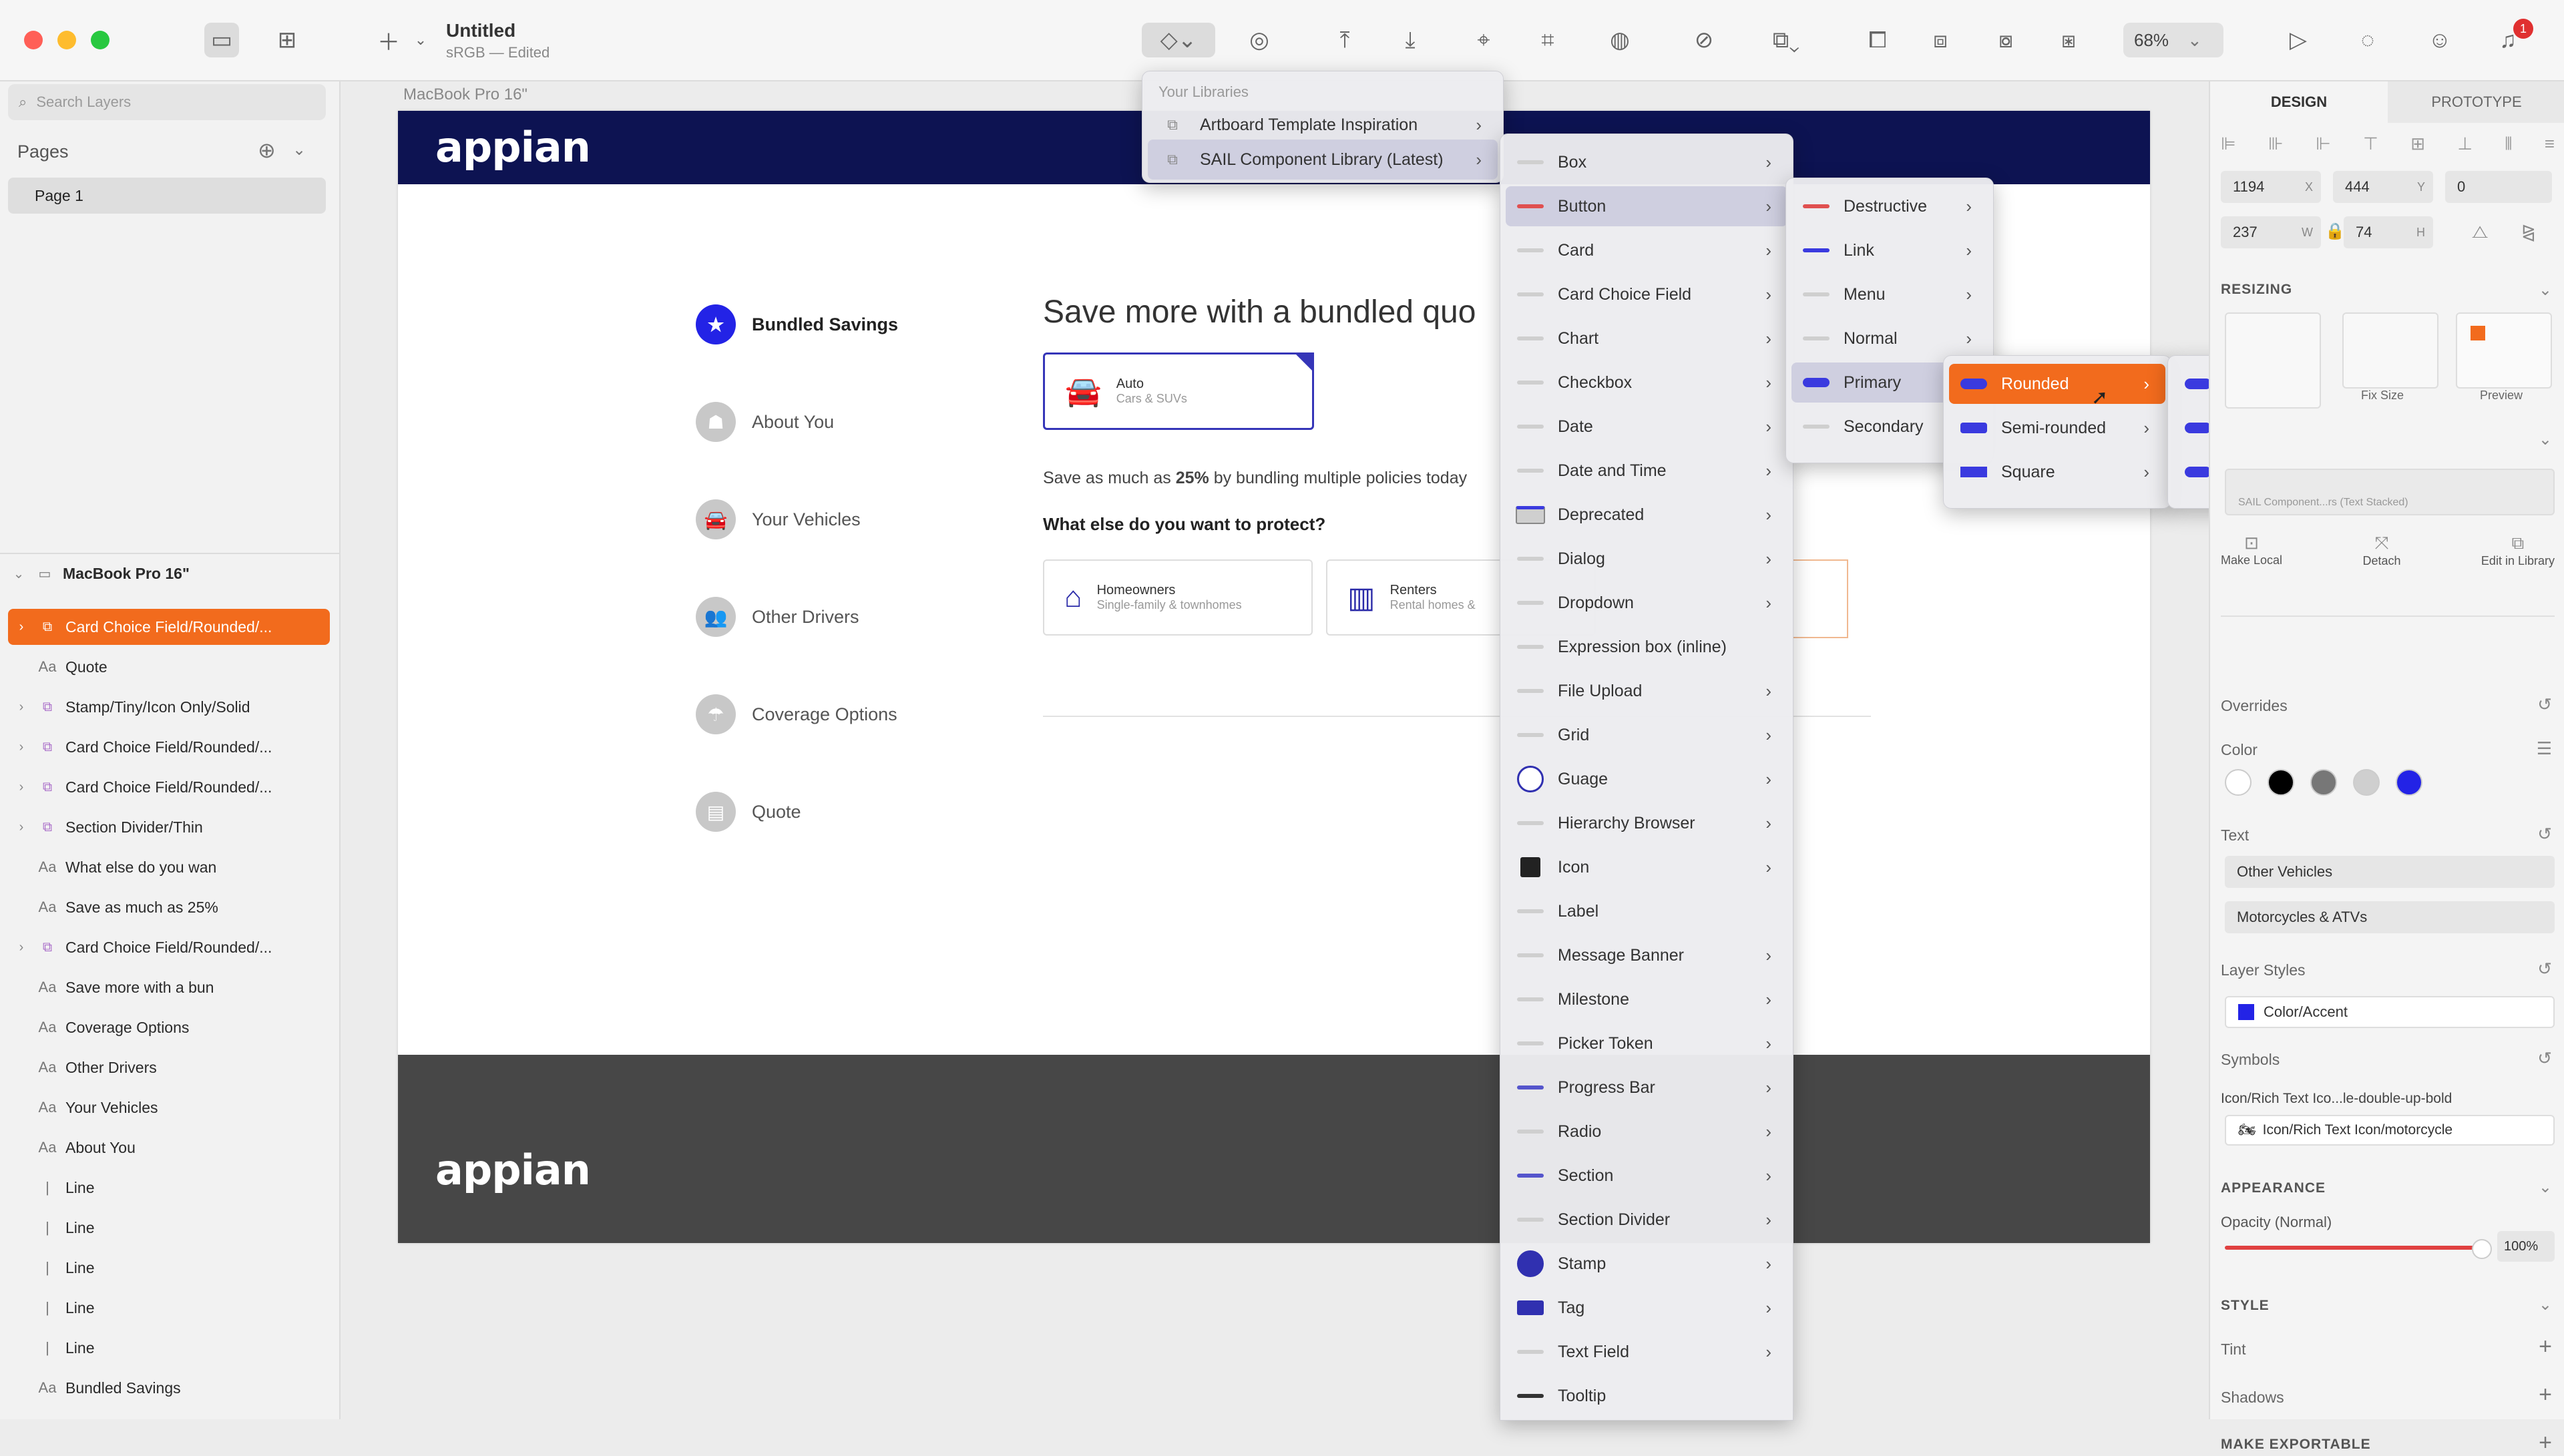 The width and height of the screenshot is (2564, 1456). What do you see at coordinates (1484, 40) in the screenshot?
I see `scale-icon: ⌖` at bounding box center [1484, 40].